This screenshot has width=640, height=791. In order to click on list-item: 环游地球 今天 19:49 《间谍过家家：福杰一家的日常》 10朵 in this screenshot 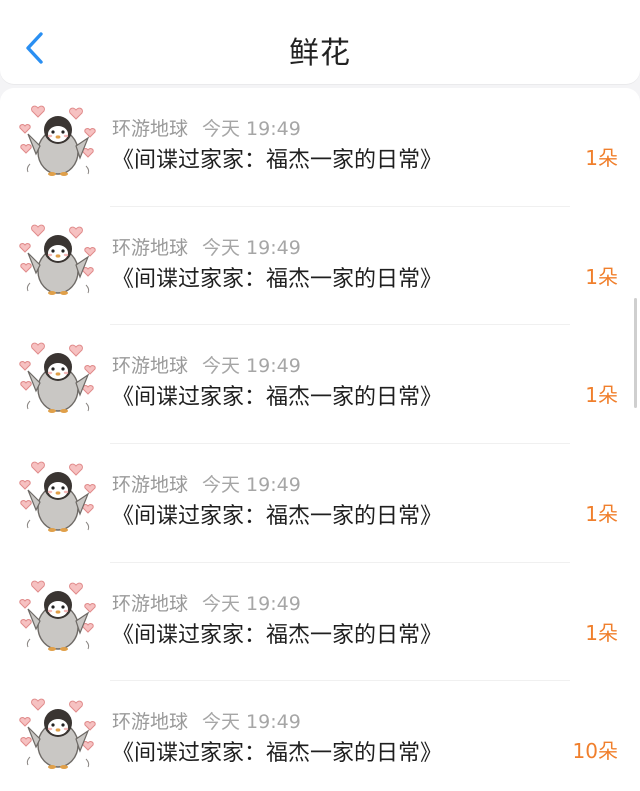, I will do `click(320, 736)`.